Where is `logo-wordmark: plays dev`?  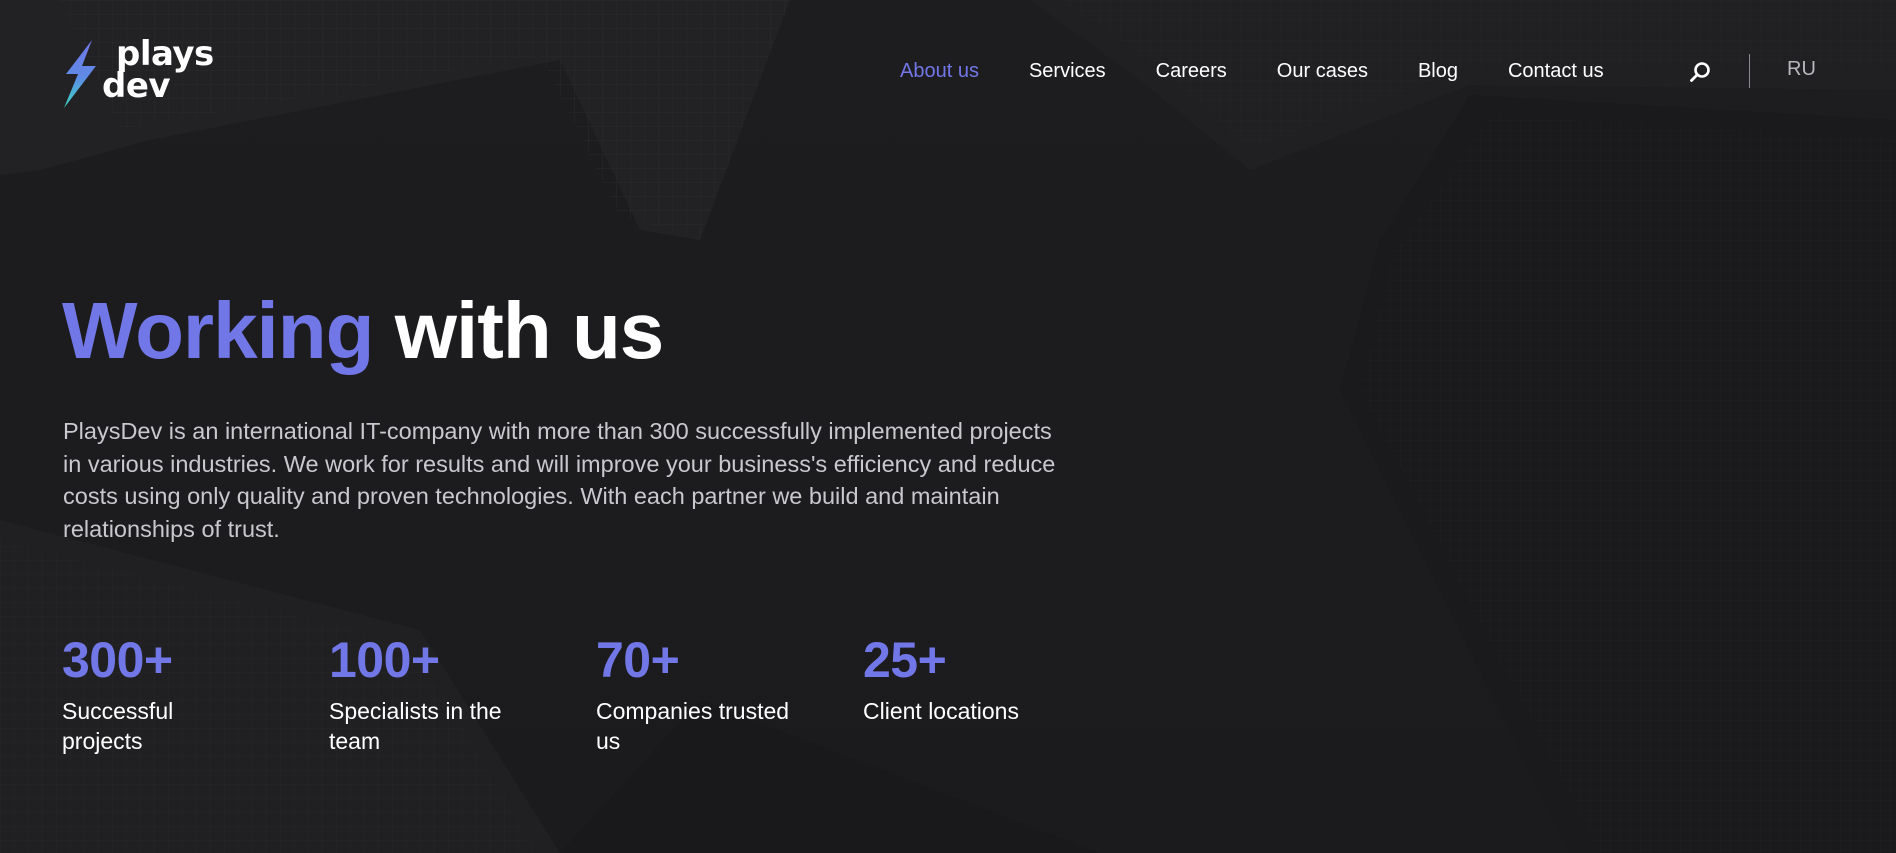 logo-wordmark: plays dev is located at coordinates (157, 71).